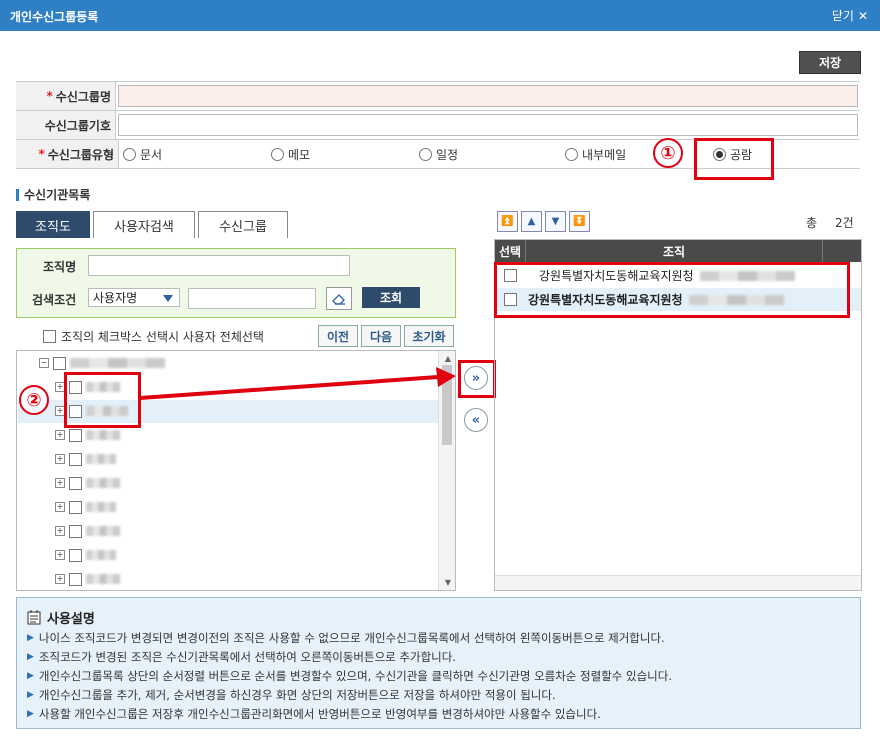 This screenshot has width=880, height=748. What do you see at coordinates (543, 221) in the screenshot?
I see `order-buttons: ⏫ ▲ ▼ ⏬` at bounding box center [543, 221].